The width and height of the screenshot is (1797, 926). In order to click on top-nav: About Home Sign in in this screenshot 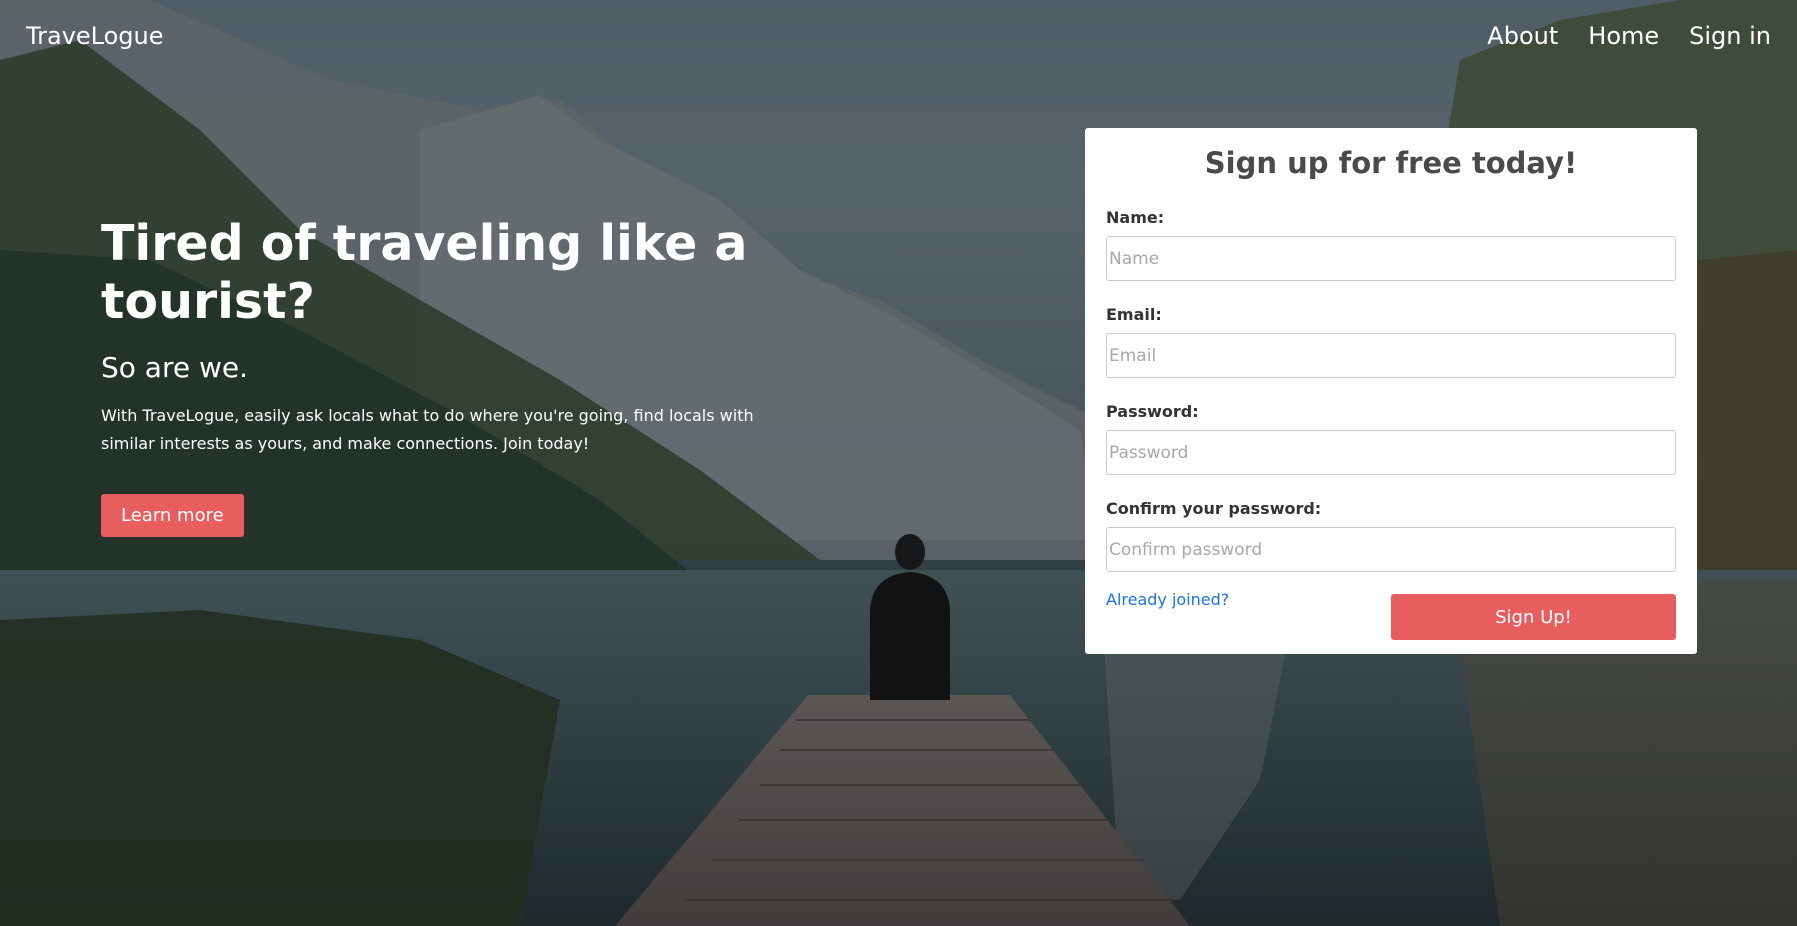, I will do `click(1629, 36)`.